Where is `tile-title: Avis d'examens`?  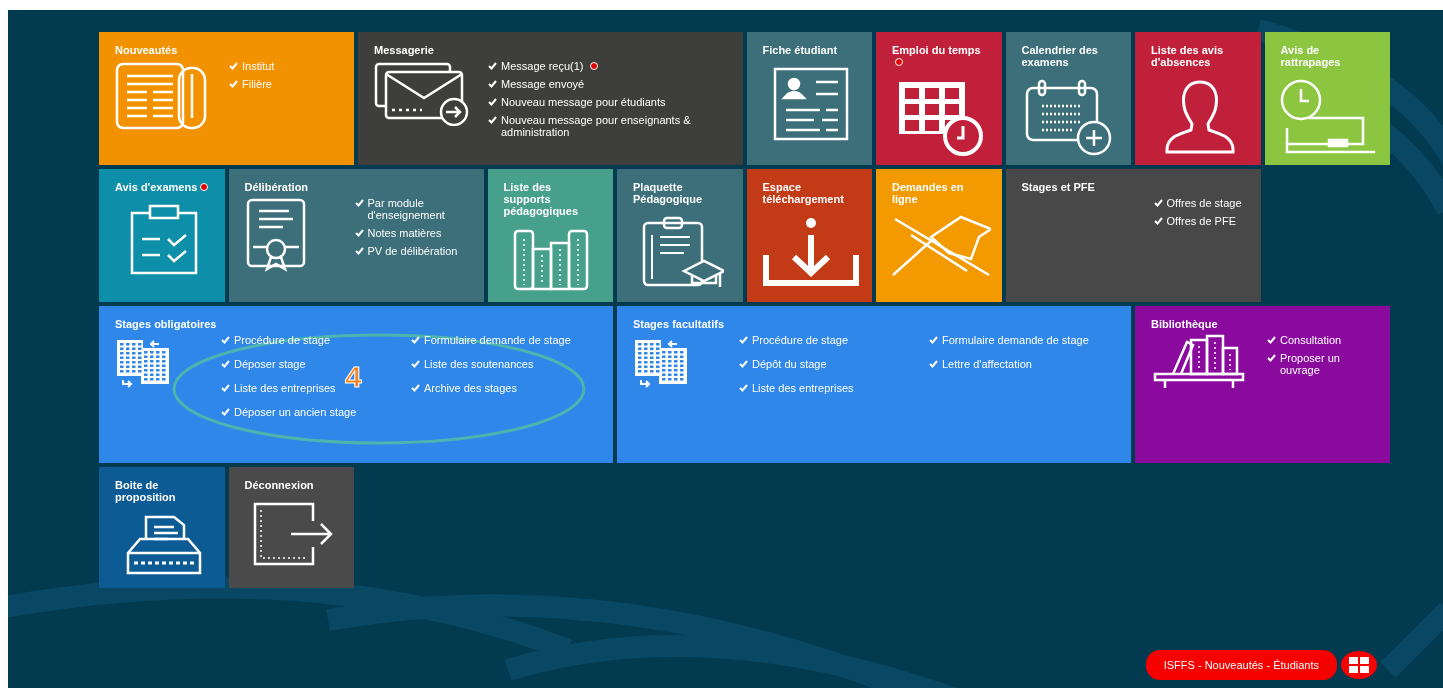 tile-title: Avis d'examens is located at coordinates (156, 187).